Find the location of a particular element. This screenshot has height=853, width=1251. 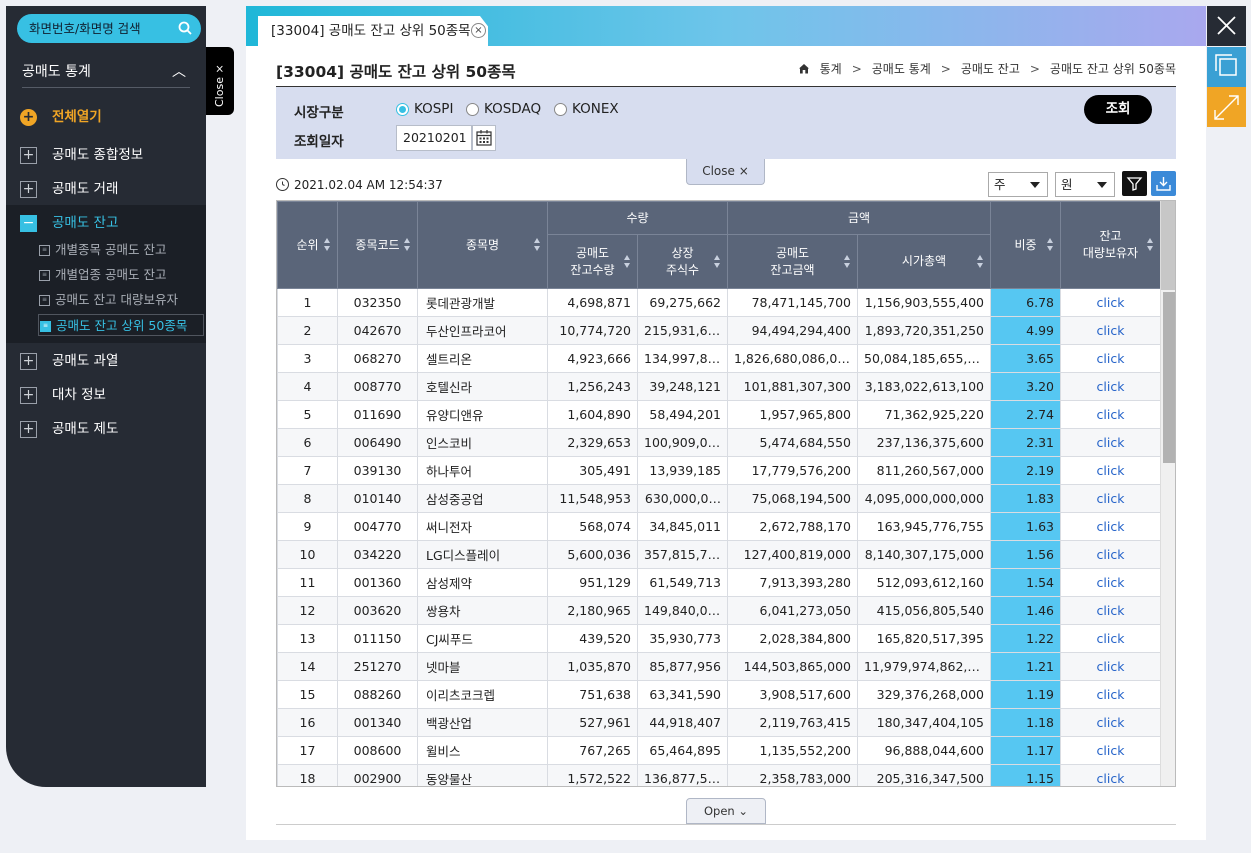

sidebar-close-tab: Close × is located at coordinates (220, 81).